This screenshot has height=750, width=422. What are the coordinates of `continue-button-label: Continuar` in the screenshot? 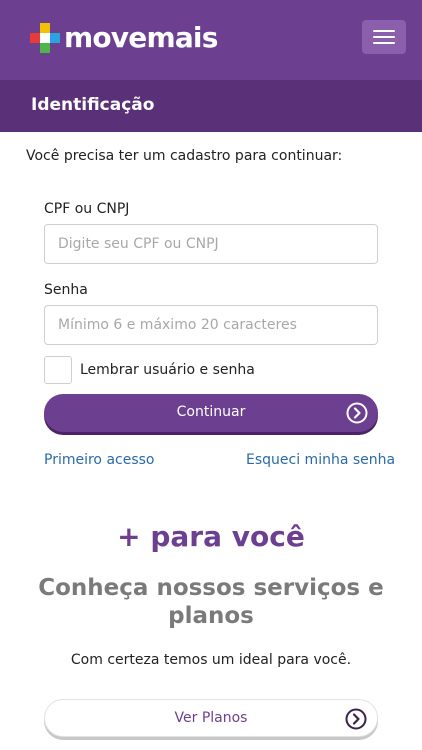 It's located at (211, 412).